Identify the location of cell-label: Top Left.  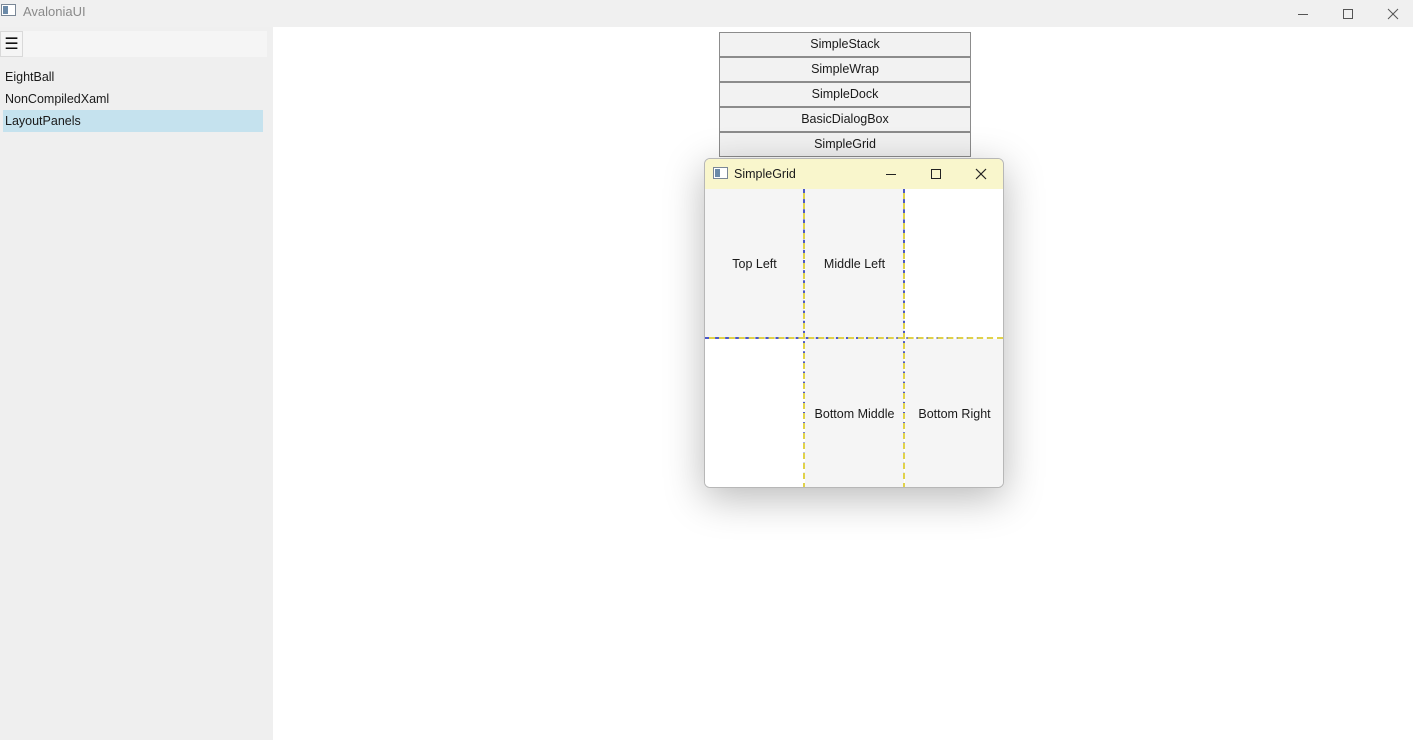
(754, 264).